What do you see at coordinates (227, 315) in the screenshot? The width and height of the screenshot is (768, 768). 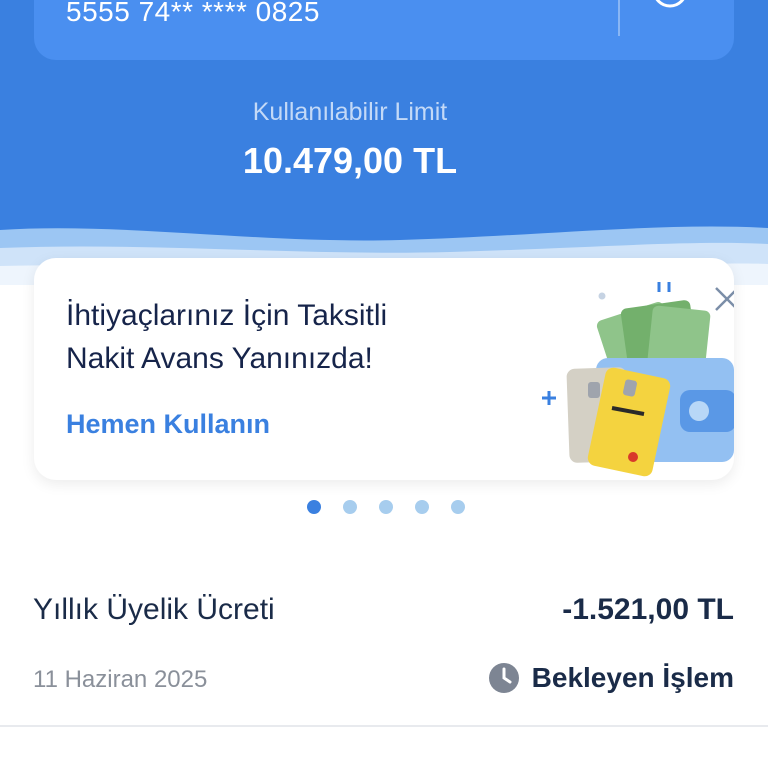 I see `promo-title-line-1: İhtiyaçlarınız İçin Taksitli` at bounding box center [227, 315].